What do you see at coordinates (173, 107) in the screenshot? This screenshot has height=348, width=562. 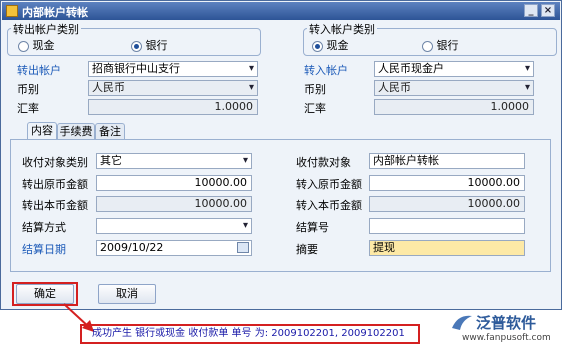 I see `out-rate-field: 1.0000` at bounding box center [173, 107].